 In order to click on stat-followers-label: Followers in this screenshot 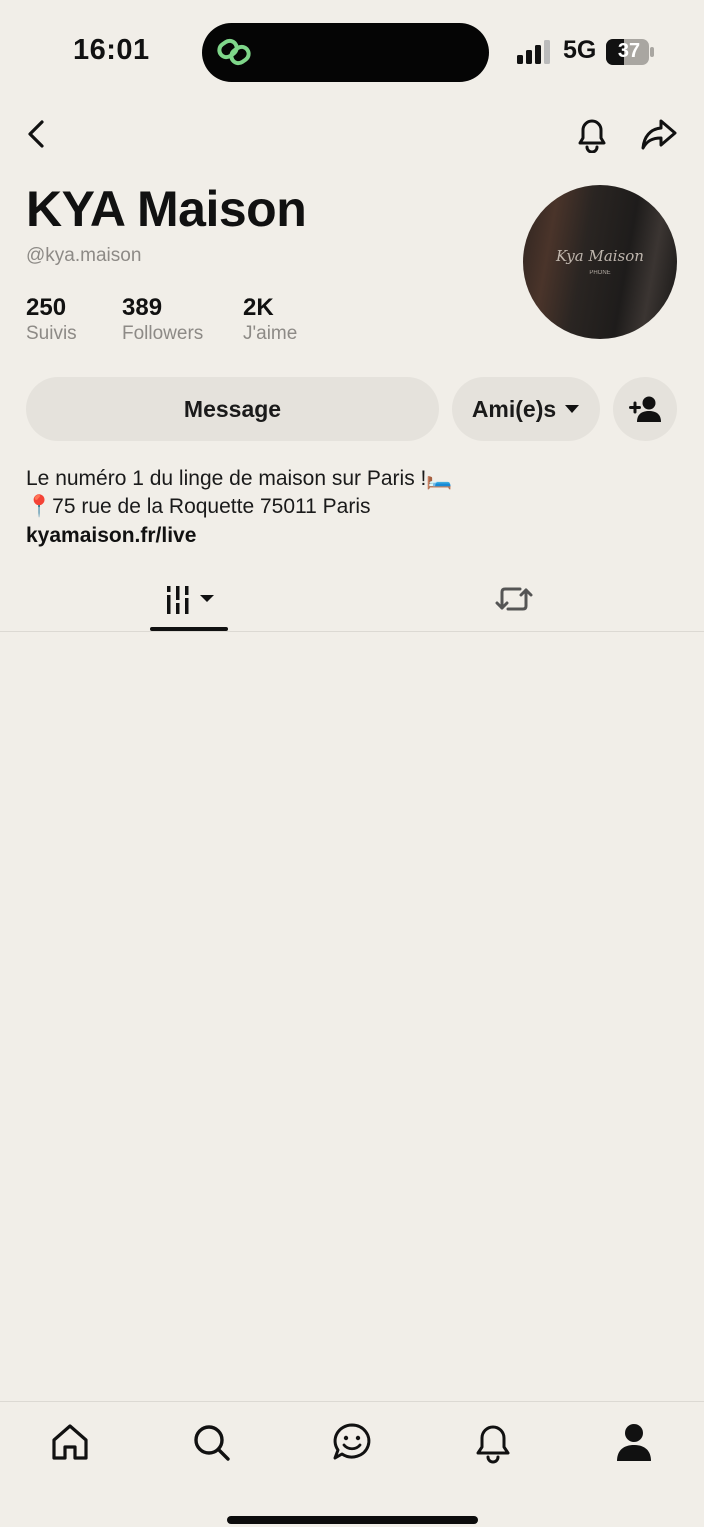, I will do `click(162, 334)`.